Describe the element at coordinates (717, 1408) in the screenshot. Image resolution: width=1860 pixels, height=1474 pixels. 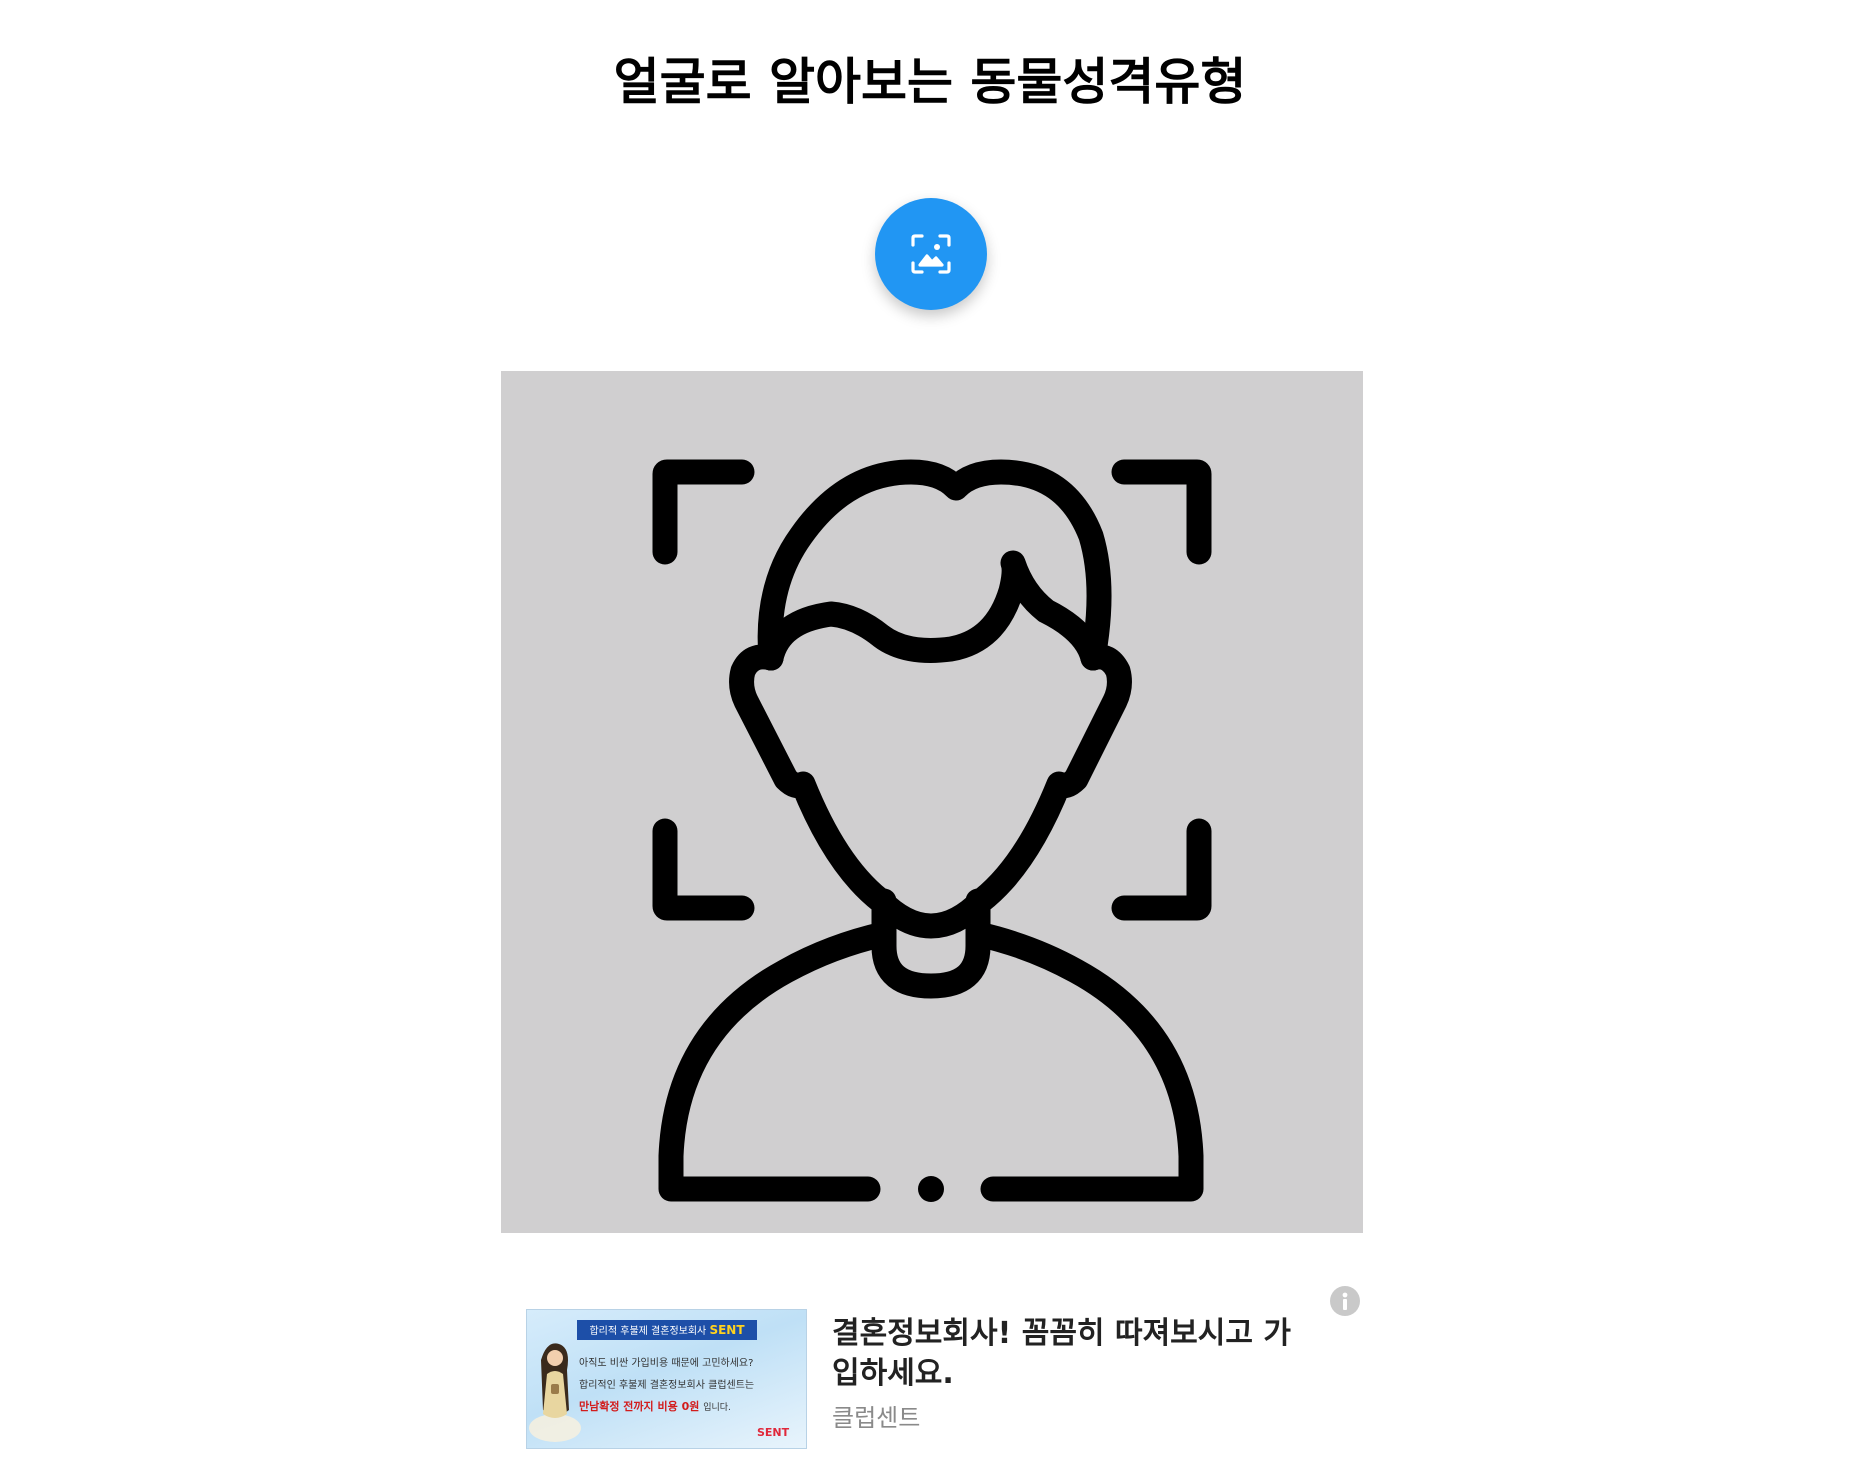
I see `thumb-line-3-tail: 입니다.` at that location.